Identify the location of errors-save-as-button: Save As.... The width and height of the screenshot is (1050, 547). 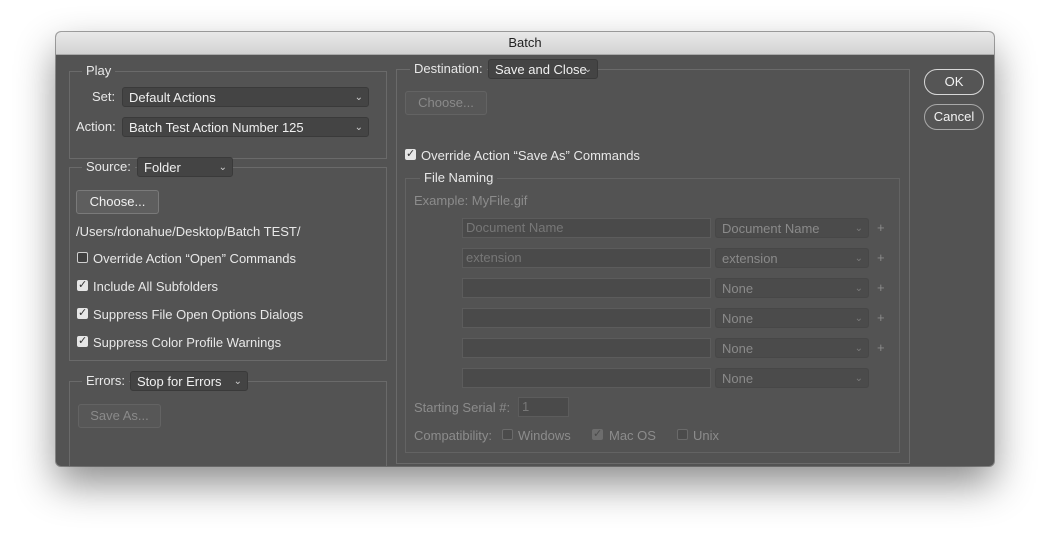
(119, 416).